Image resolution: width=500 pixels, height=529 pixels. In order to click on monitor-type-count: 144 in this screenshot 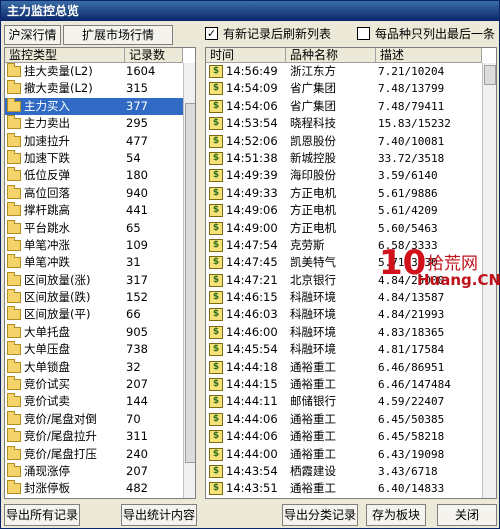, I will do `click(137, 401)`.